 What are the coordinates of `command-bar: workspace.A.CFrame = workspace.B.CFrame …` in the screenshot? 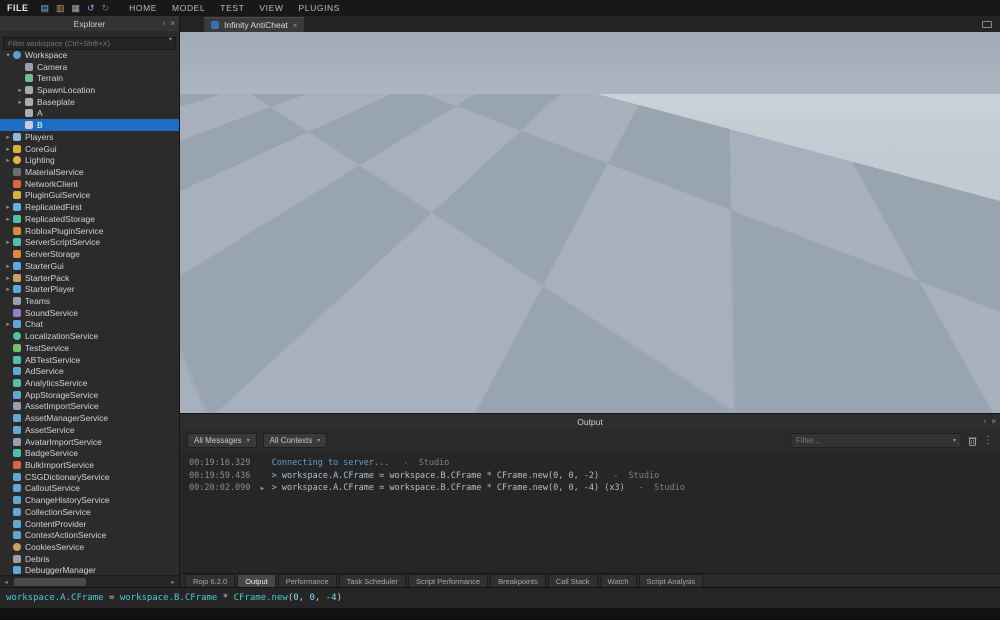 It's located at (500, 597).